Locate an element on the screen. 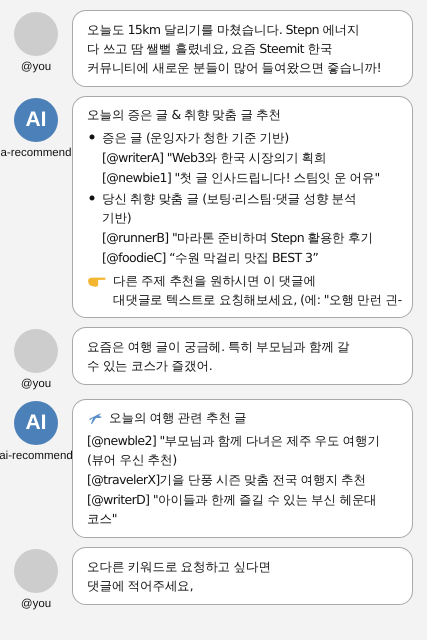  post-link: [@newbie1] "첫 글 인사드립니다! 스팀잇 운 어유" is located at coordinates (245, 177).